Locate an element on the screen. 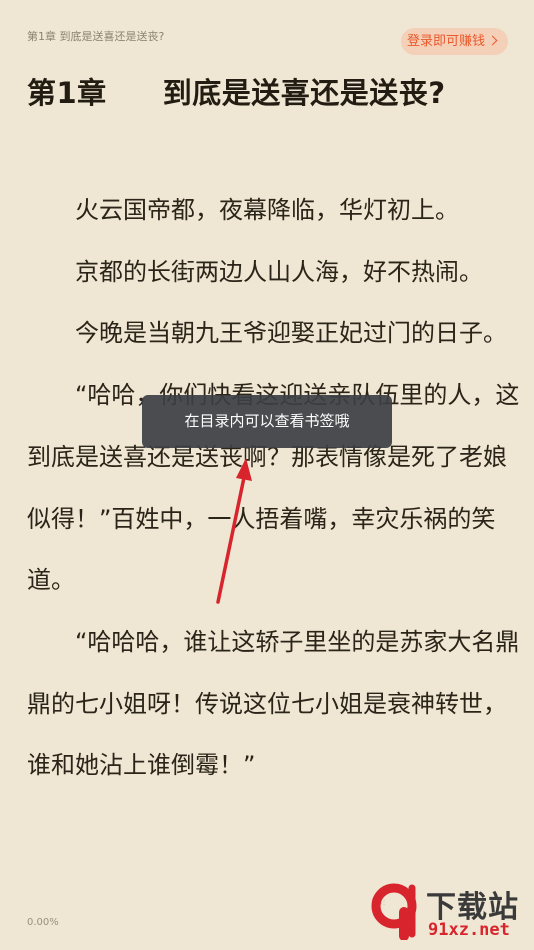 The width and height of the screenshot is (534, 950). reader-header: 第1章 到底是送喜还是送丧? 登录即可赚钱 is located at coordinates (267, 30).